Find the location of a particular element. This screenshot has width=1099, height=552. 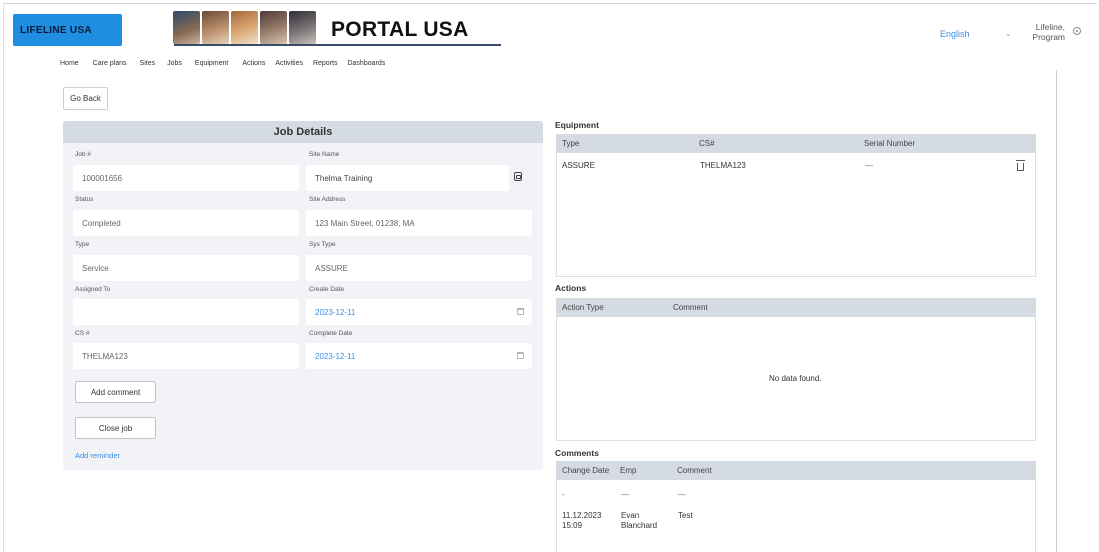

comment-emp-line2: Blanchard is located at coordinates (639, 525).